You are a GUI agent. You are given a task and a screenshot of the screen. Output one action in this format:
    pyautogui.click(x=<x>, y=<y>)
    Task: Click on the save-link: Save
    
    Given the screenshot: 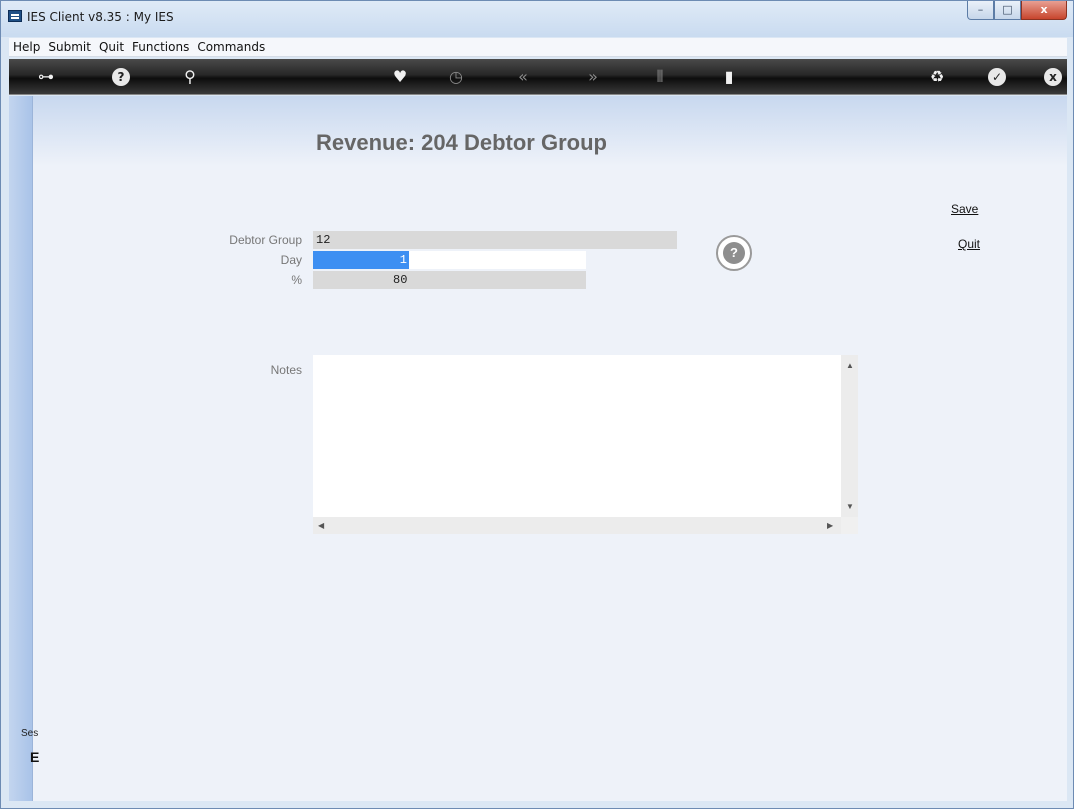 What is the action you would take?
    pyautogui.click(x=964, y=209)
    